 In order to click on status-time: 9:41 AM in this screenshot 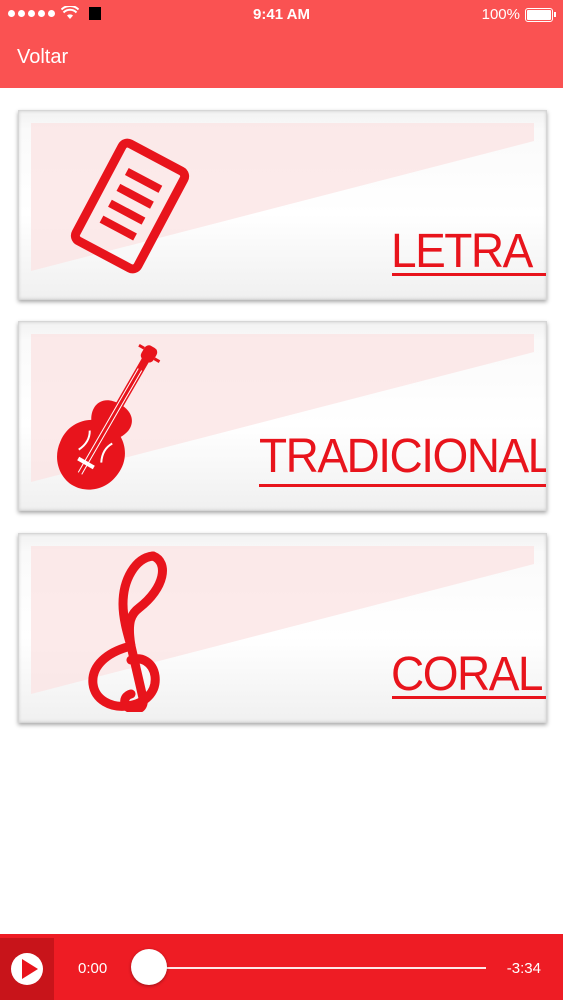, I will do `click(281, 14)`.